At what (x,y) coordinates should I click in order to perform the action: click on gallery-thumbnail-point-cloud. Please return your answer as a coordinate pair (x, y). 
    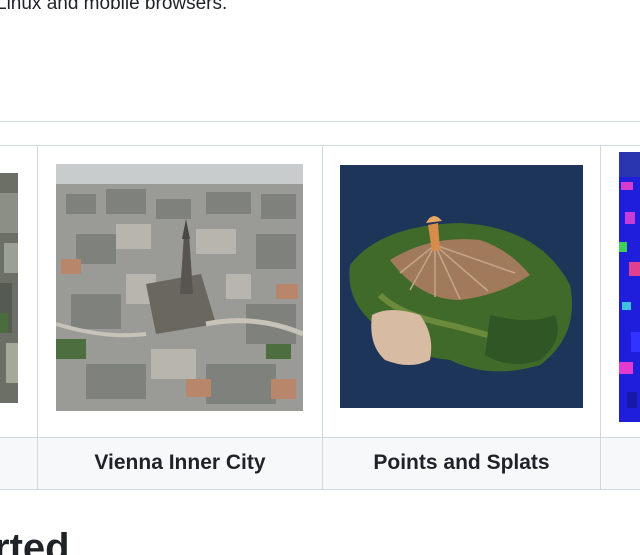
    Looking at the image, I should click on (629, 287).